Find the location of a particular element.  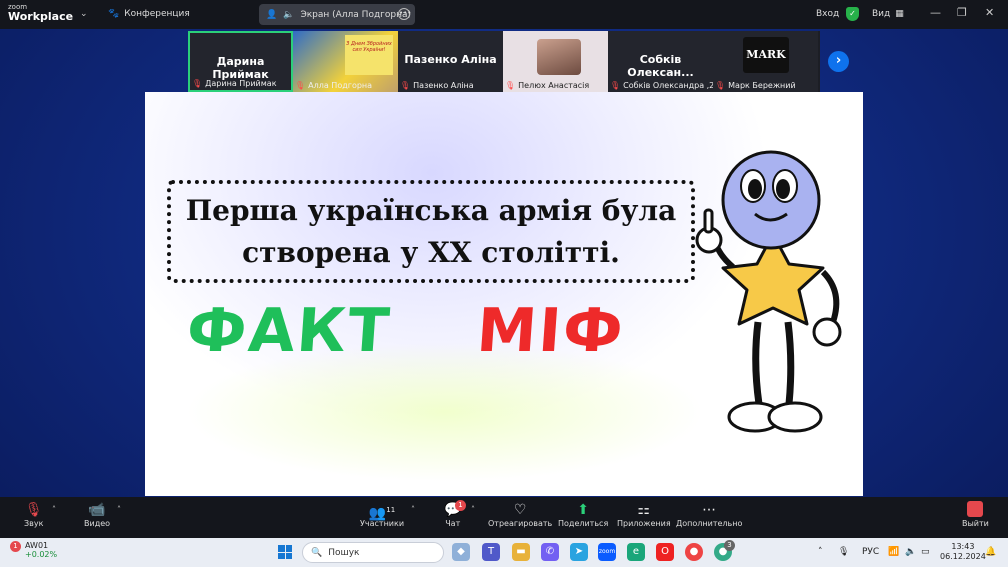

chat-label: Чат is located at coordinates (453, 523).